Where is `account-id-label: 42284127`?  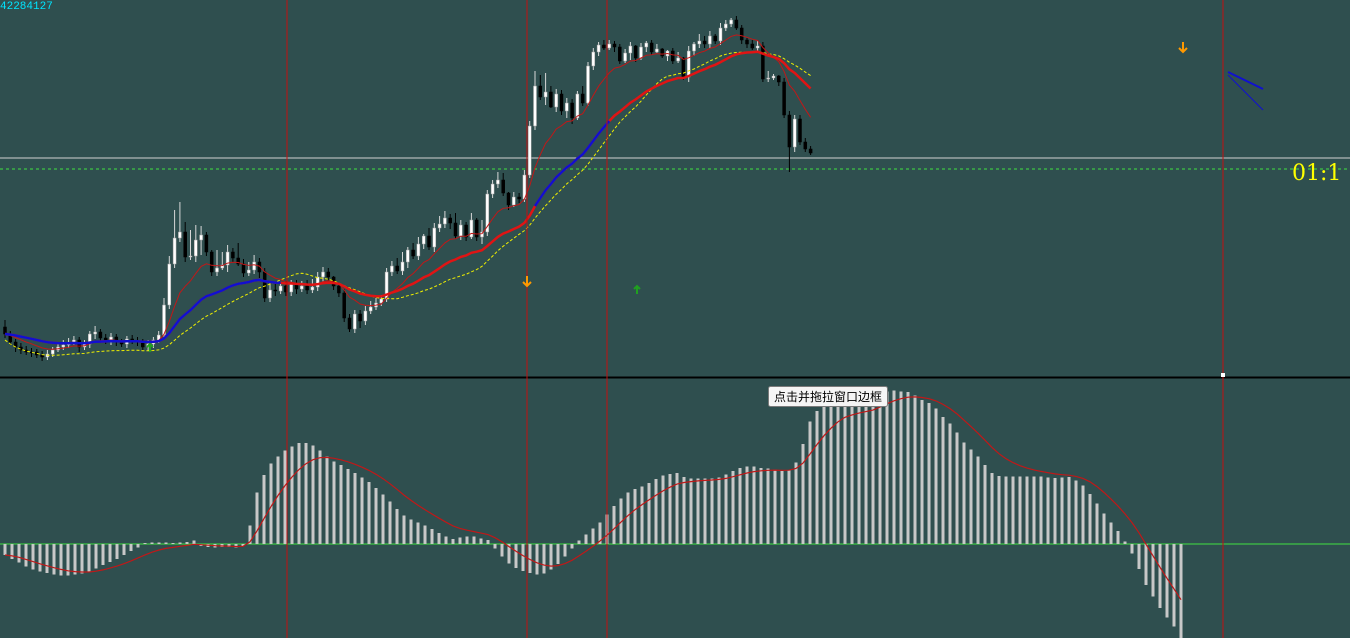
account-id-label: 42284127 is located at coordinates (26, 7).